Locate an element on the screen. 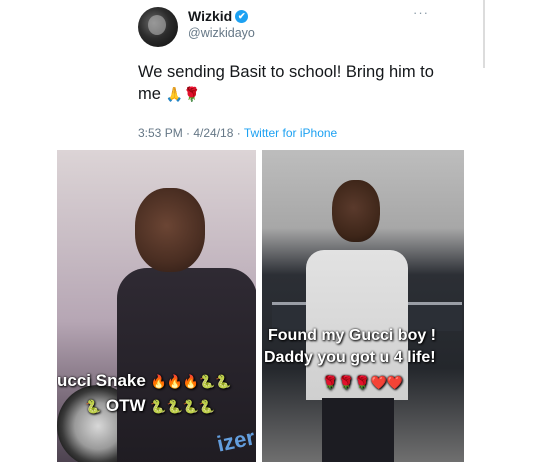  avatar is located at coordinates (158, 27).